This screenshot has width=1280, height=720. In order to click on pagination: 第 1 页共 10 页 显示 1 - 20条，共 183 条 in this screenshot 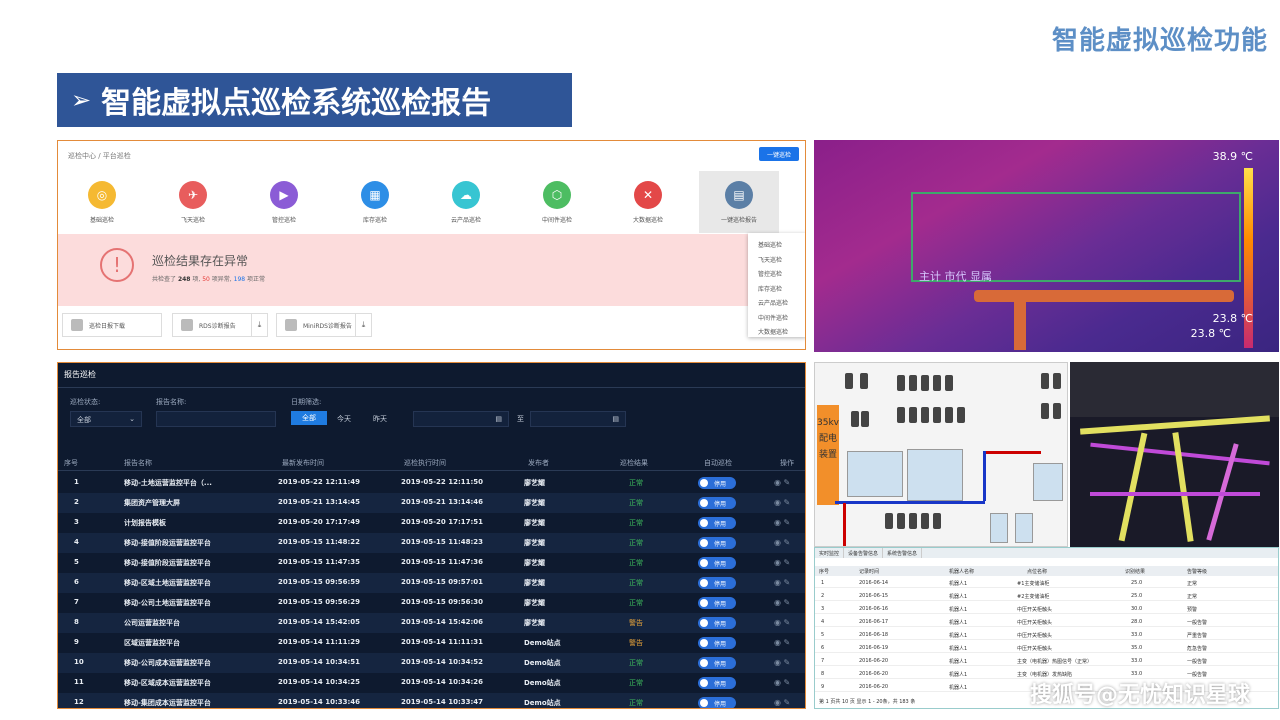, I will do `click(867, 701)`.